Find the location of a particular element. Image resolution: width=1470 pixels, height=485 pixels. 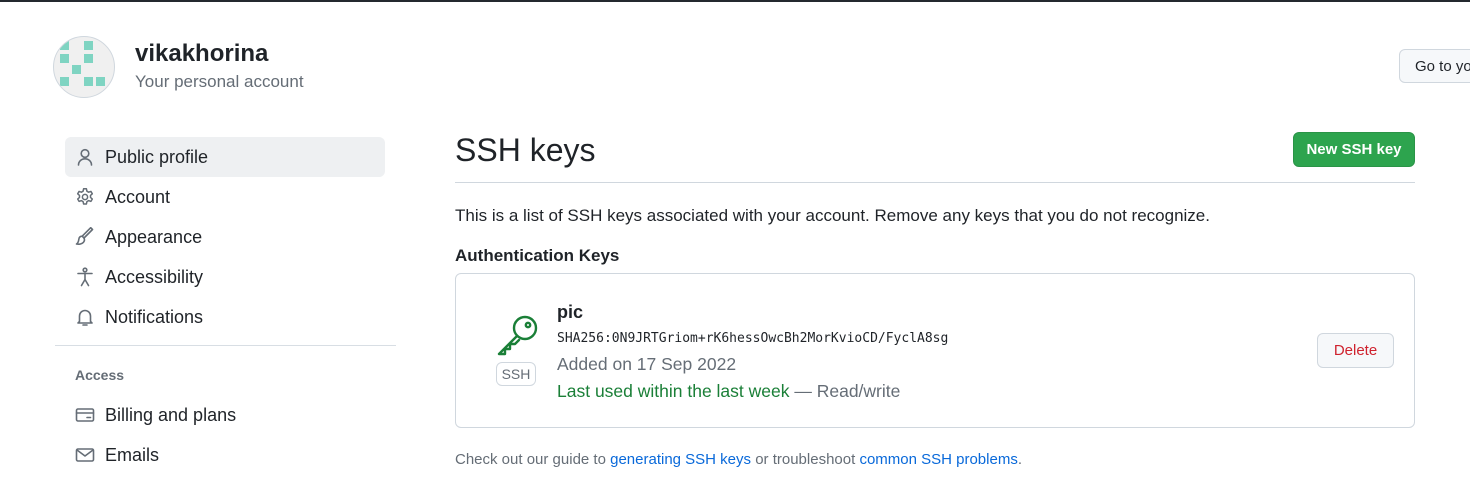

common-ssh-problems-link: common SSH problems is located at coordinates (938, 459).